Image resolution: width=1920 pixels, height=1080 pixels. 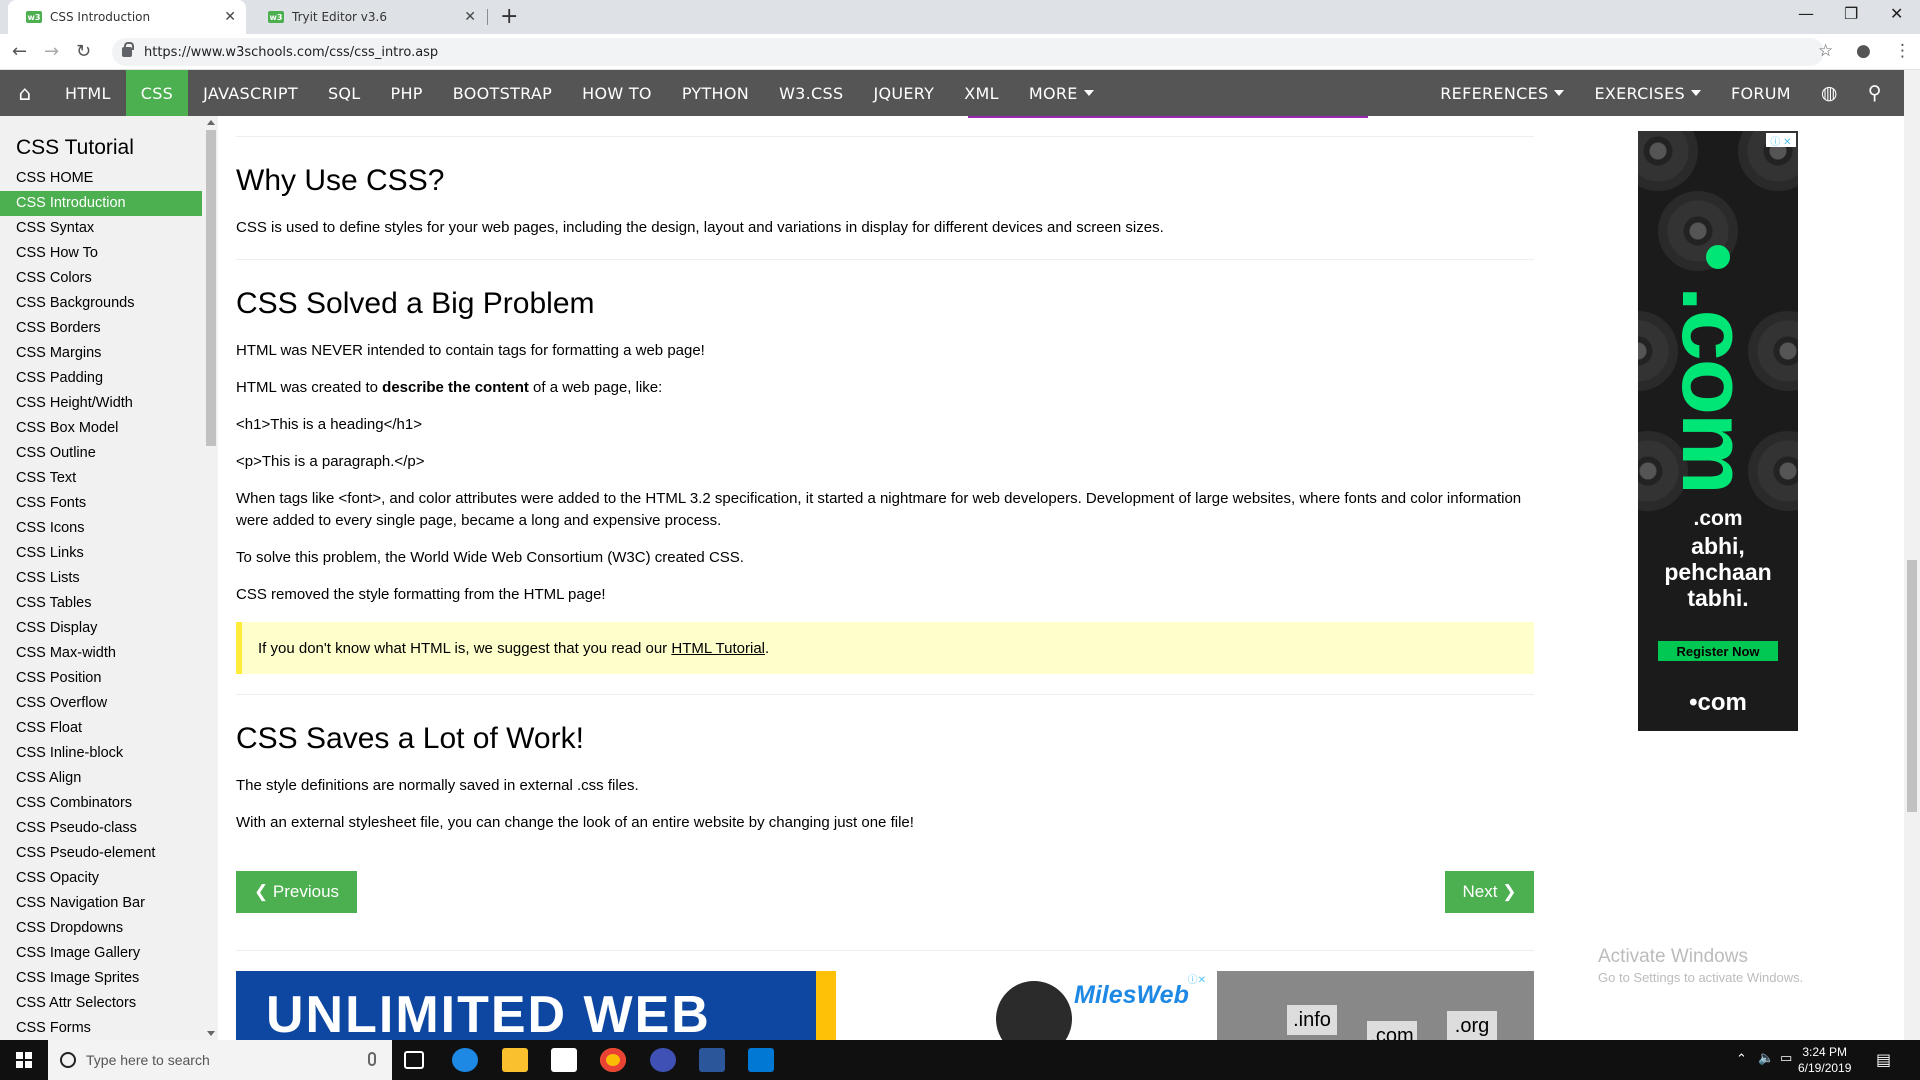 What do you see at coordinates (761, 1060) in the screenshot?
I see `vscode-icon` at bounding box center [761, 1060].